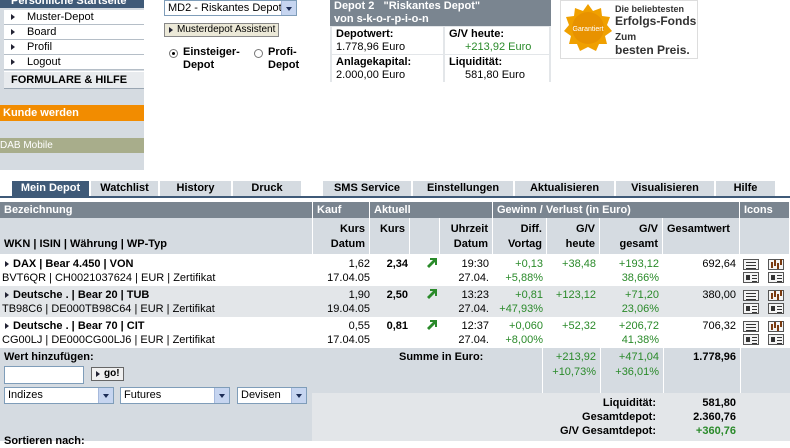 This screenshot has width=790, height=448. Describe the element at coordinates (629, 403) in the screenshot. I see `liquiditaet-total-label: Liquidität:` at that location.